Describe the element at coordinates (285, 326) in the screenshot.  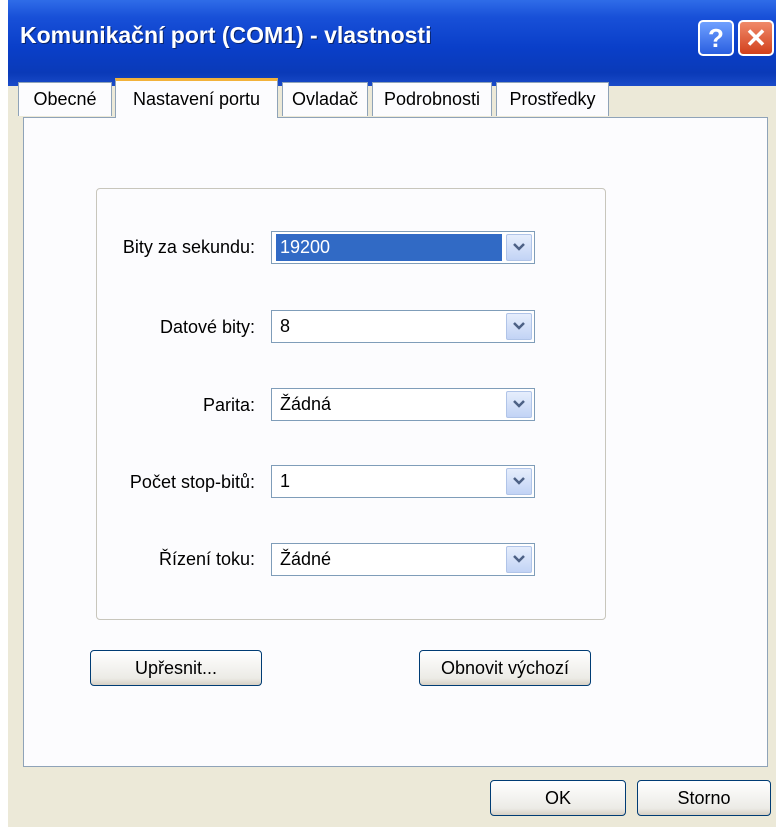
I see `data-bits-value: 8` at that location.